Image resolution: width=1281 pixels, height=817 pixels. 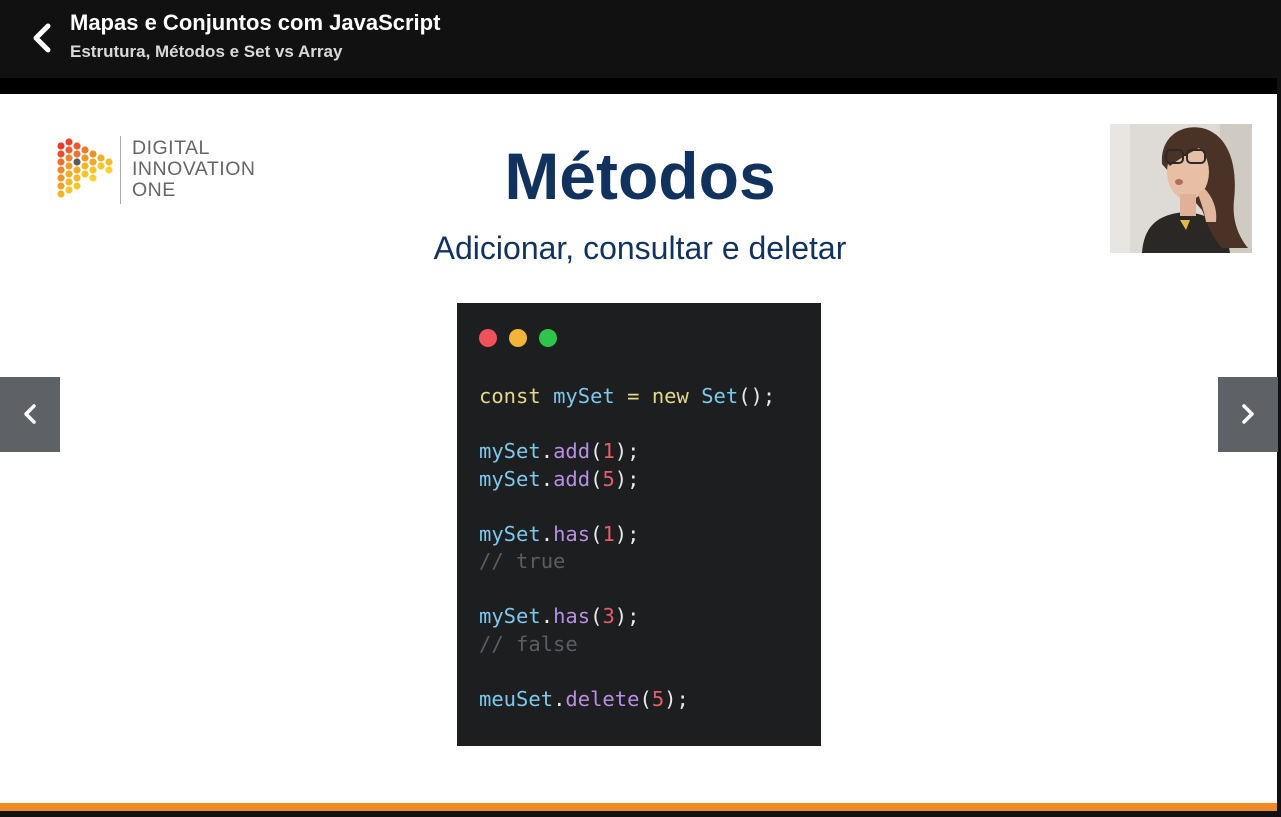 I want to click on code-keyword: new, so click(x=670, y=396).